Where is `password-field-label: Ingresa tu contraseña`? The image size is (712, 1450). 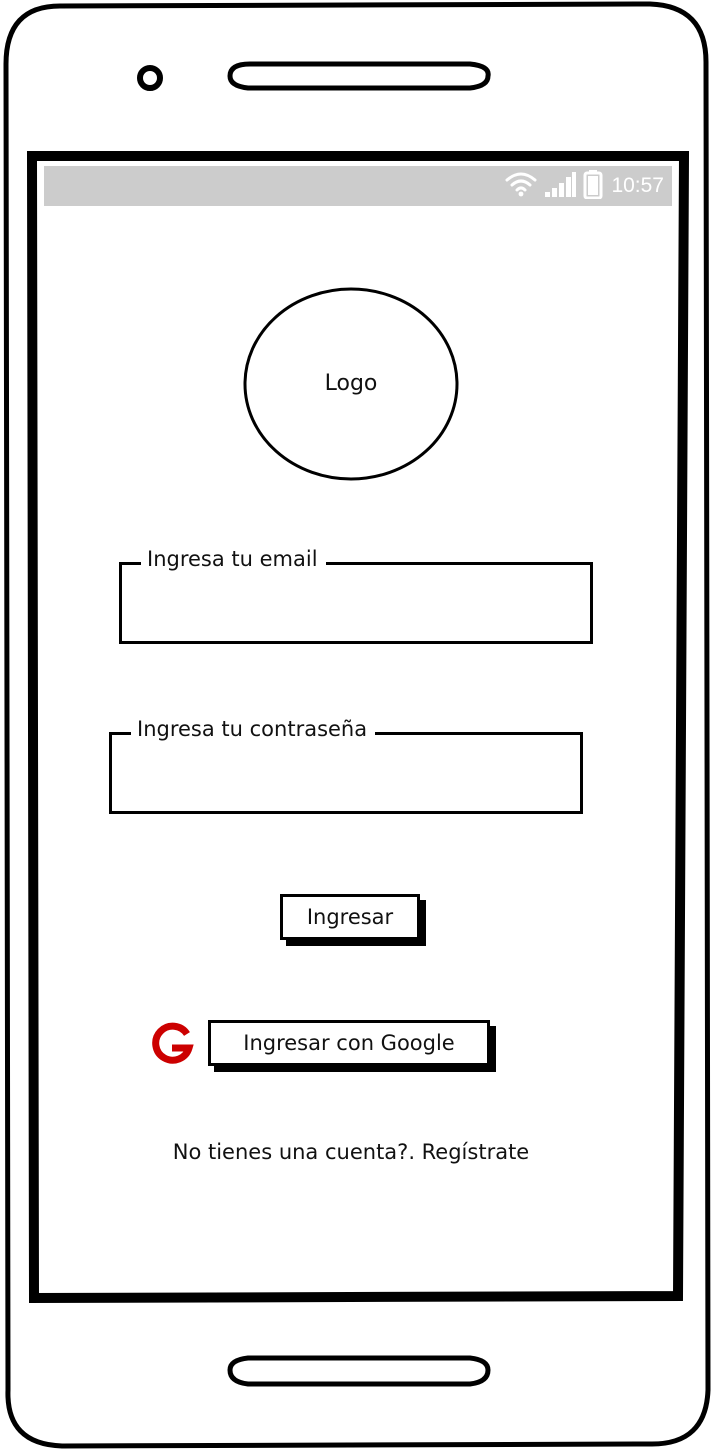
password-field-label: Ingresa tu contraseña is located at coordinates (253, 729).